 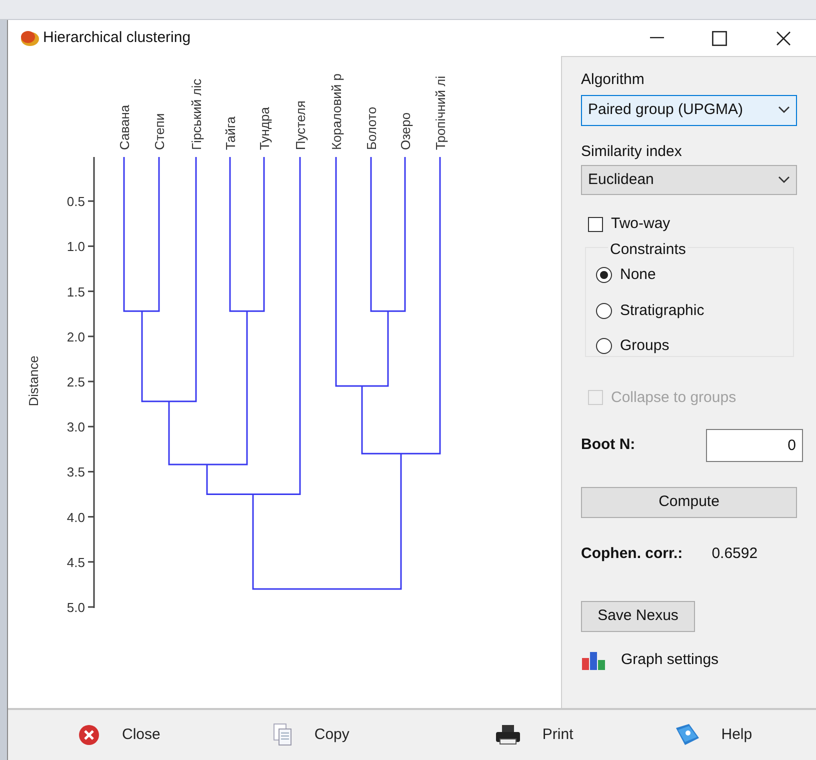 I want to click on cophen-value: 0.6592, so click(x=735, y=554).